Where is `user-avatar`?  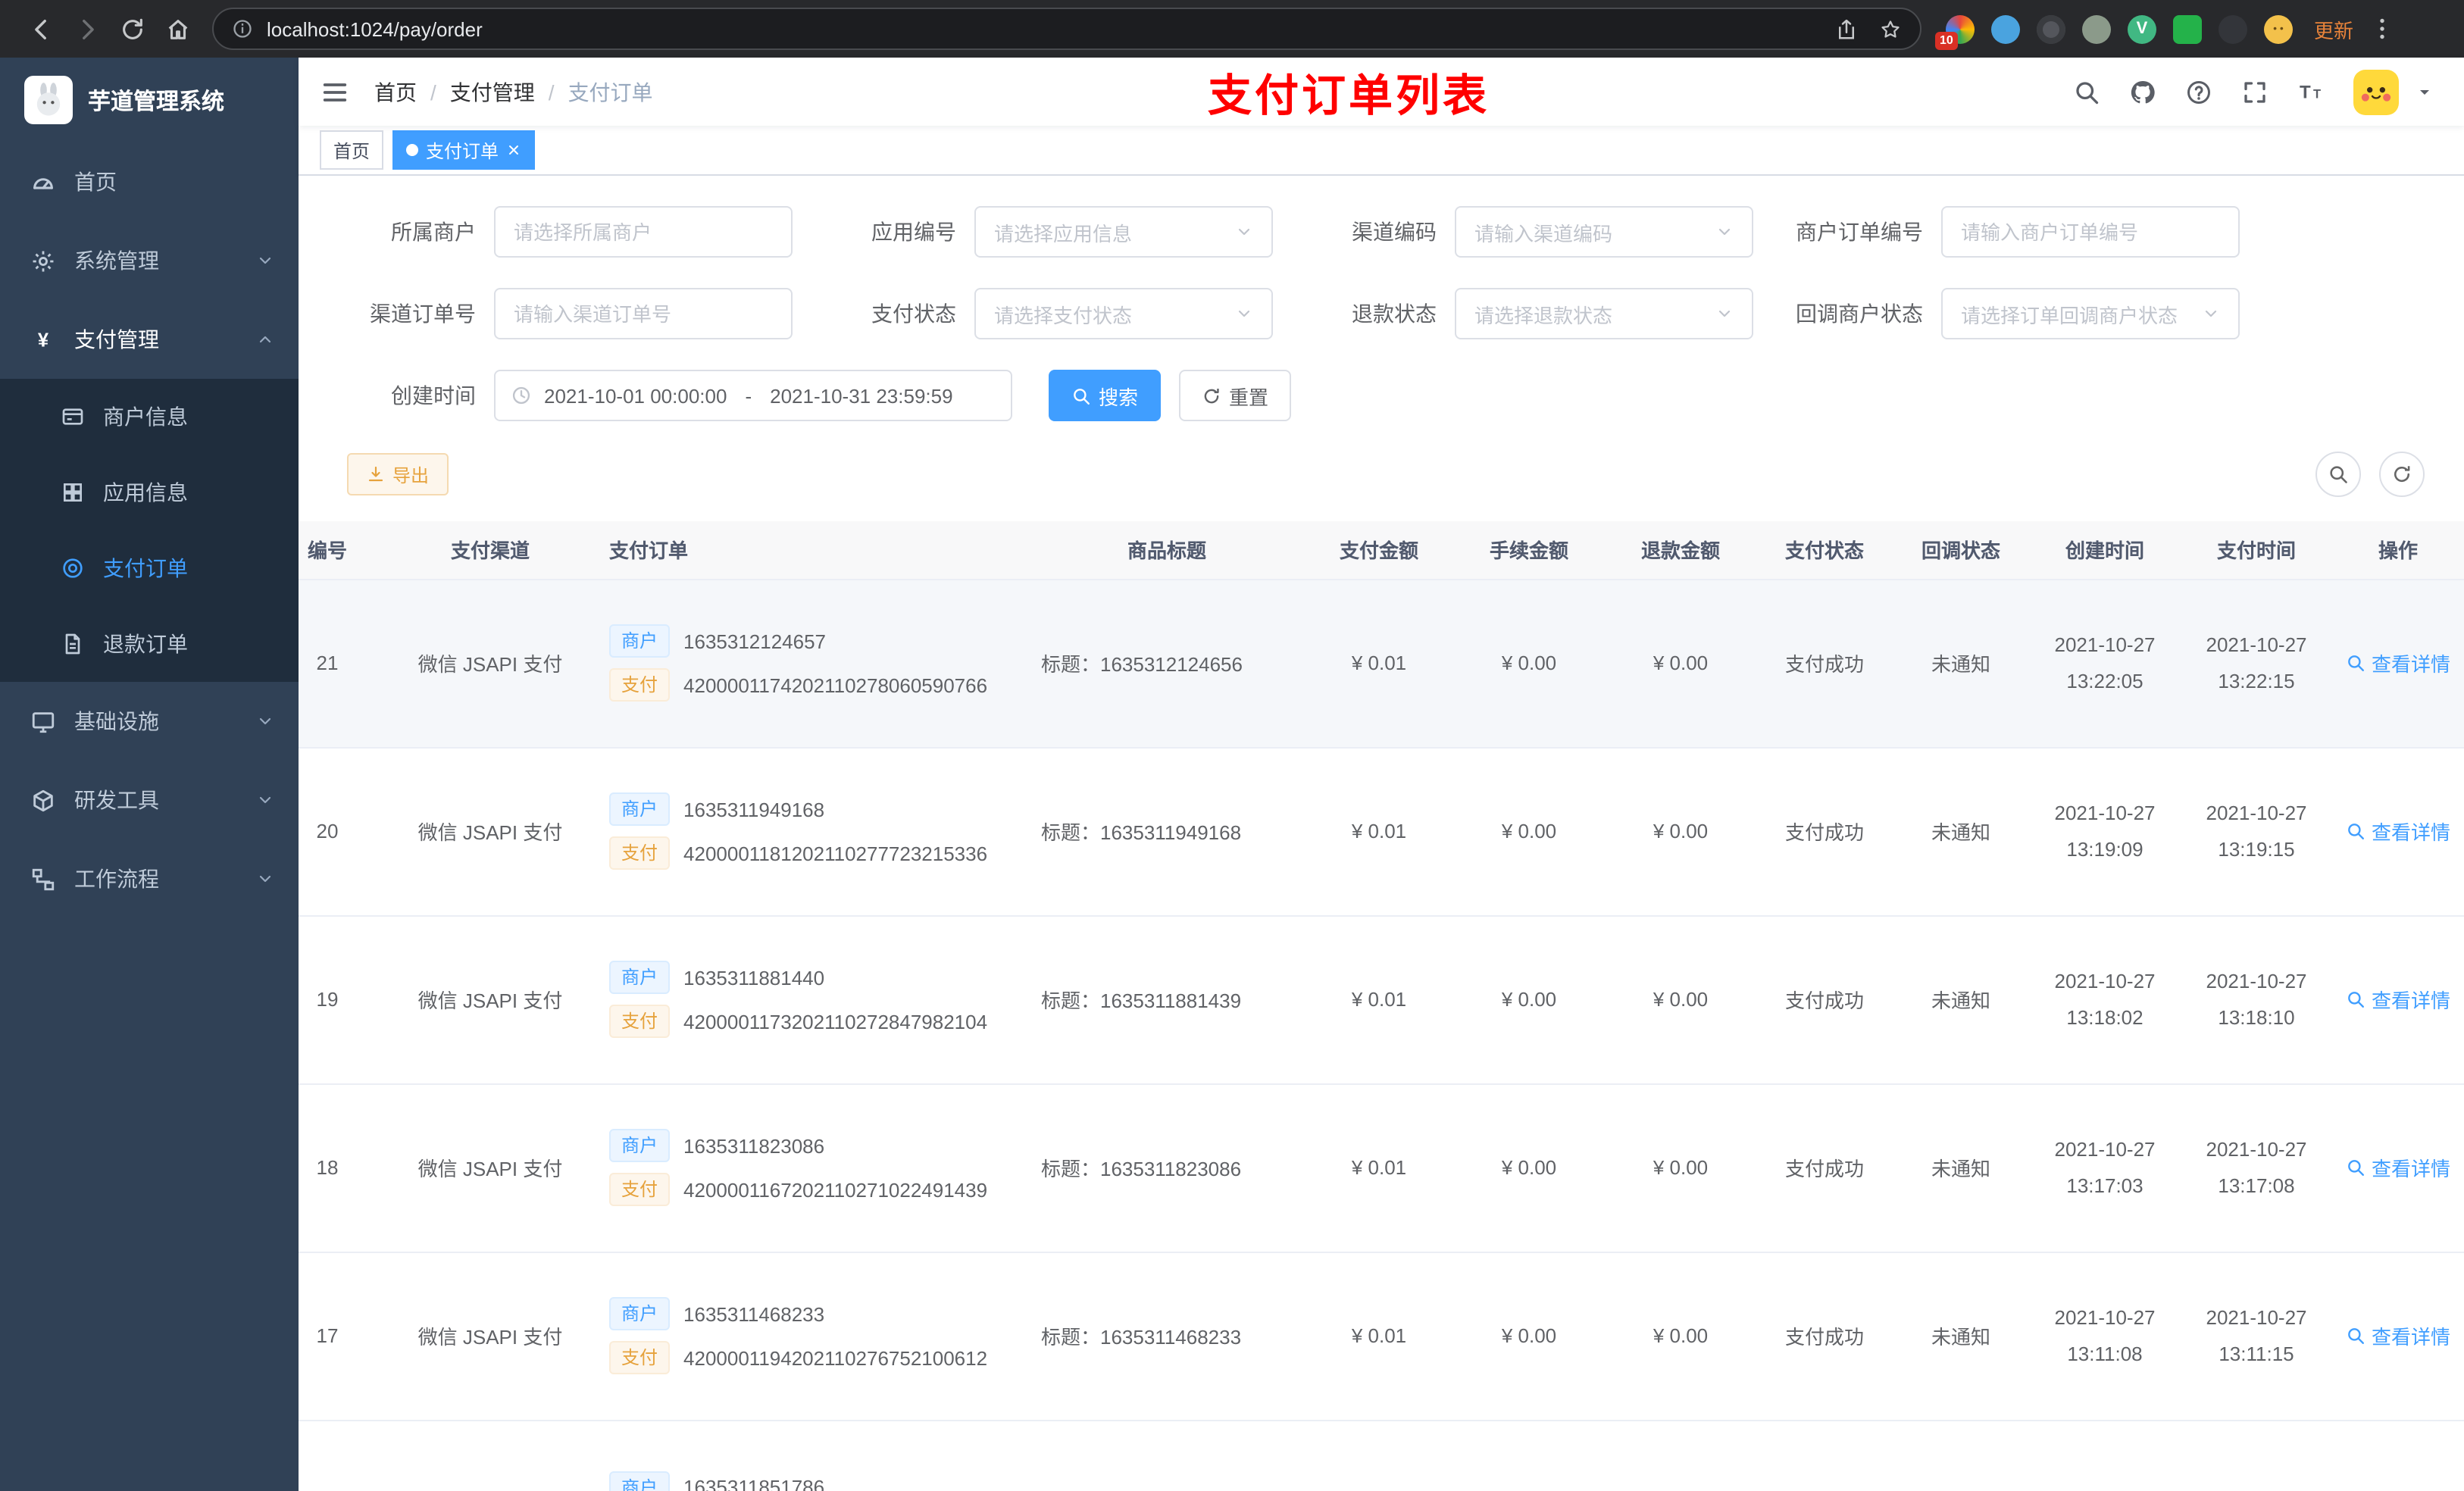
user-avatar is located at coordinates (2376, 91).